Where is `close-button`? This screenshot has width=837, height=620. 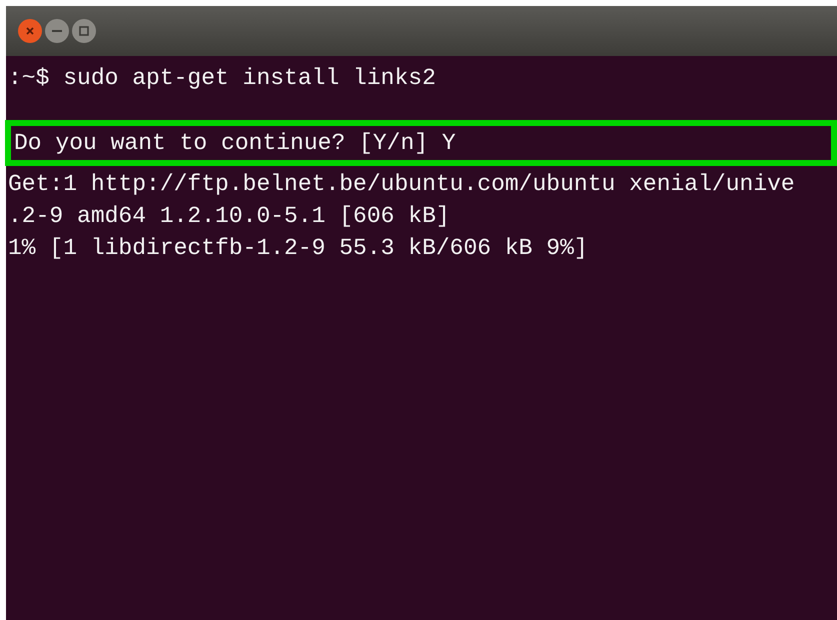
close-button is located at coordinates (30, 31).